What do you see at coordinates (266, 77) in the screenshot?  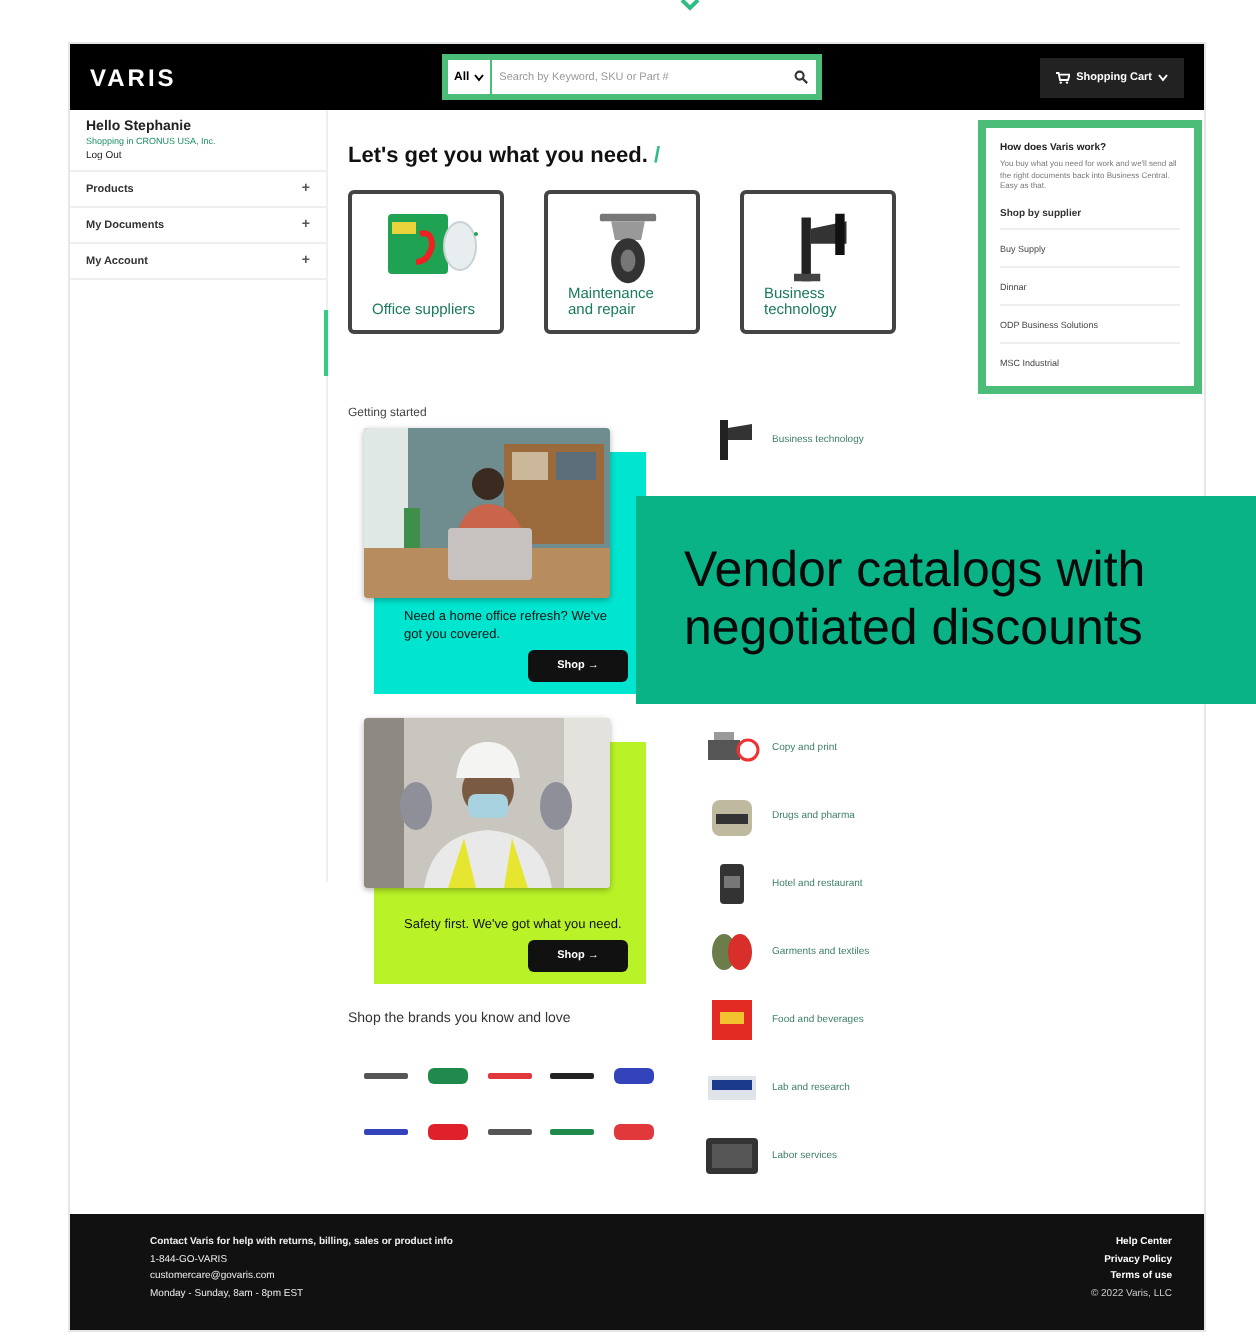 I see `logo: VARIS` at bounding box center [266, 77].